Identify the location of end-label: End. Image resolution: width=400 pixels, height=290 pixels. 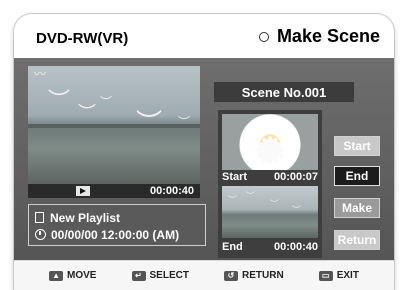
(232, 247).